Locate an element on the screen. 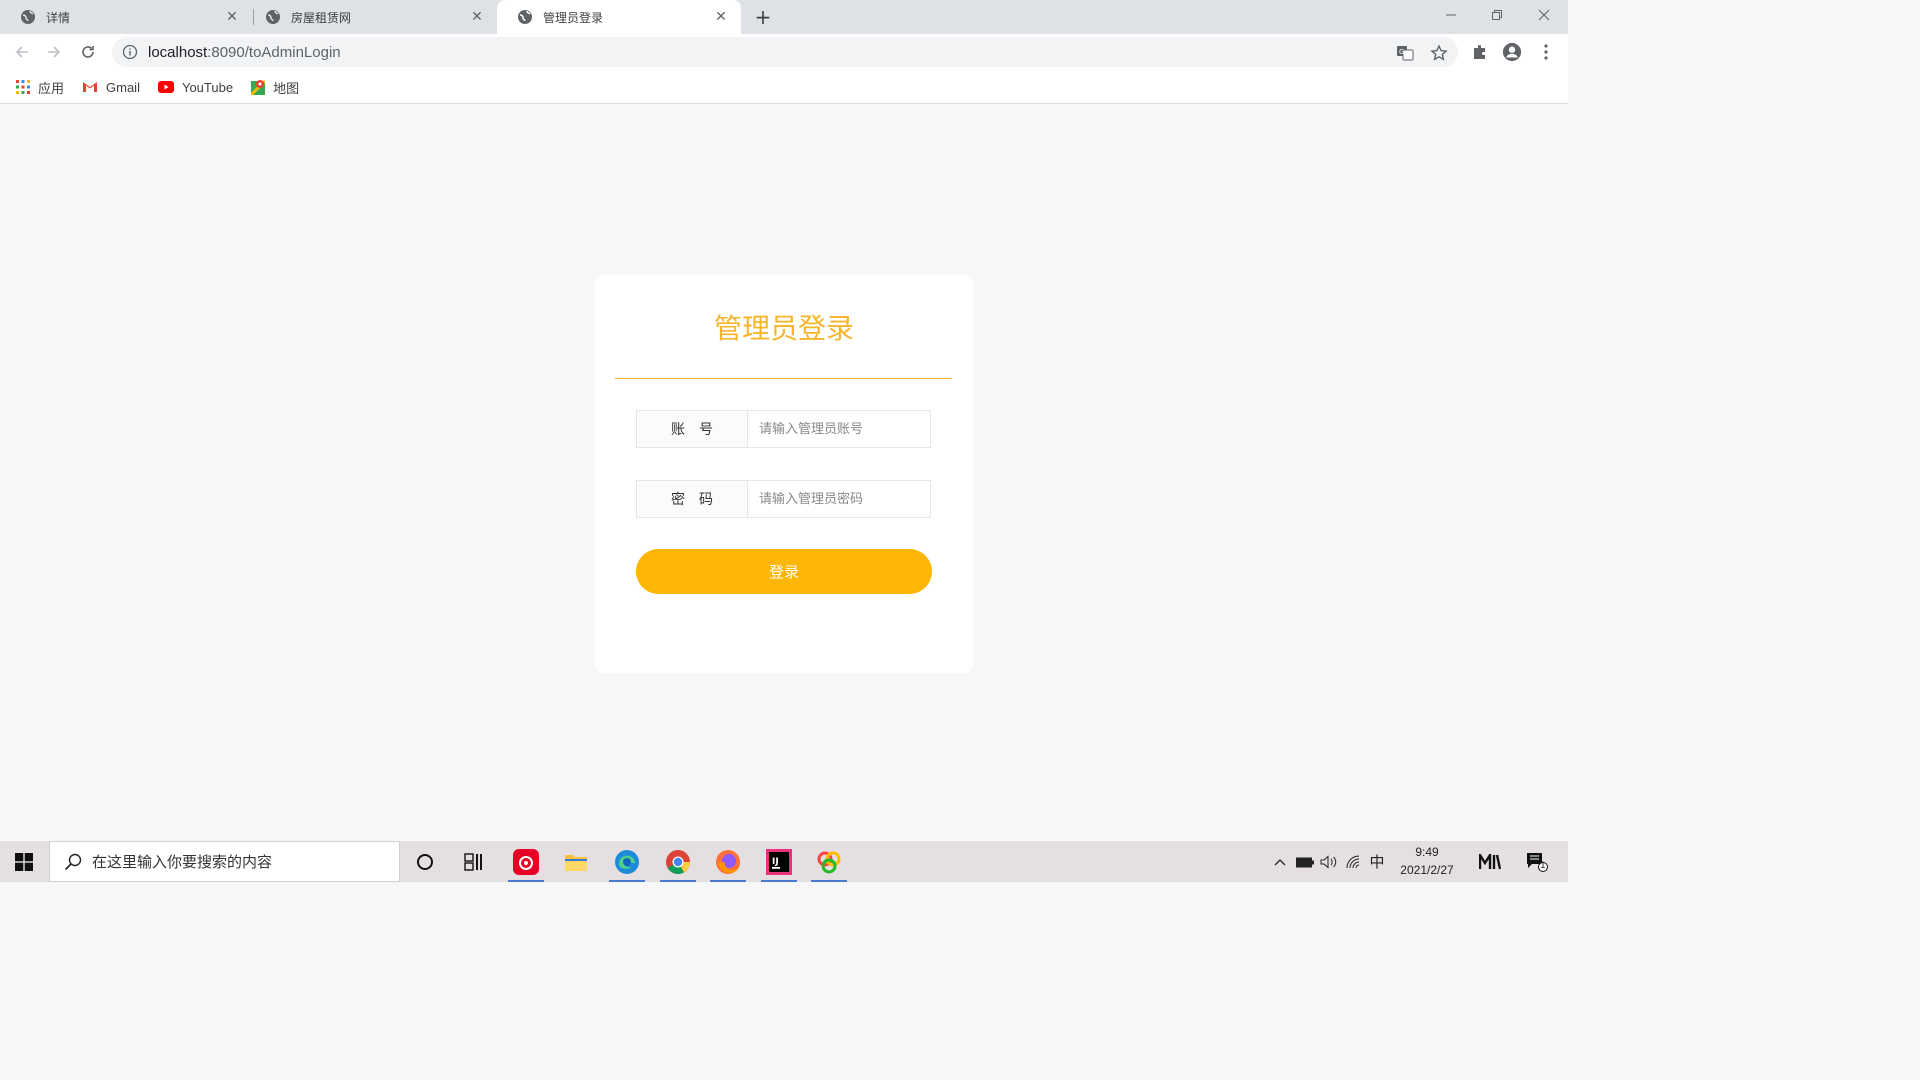 The height and width of the screenshot is (1080, 1920). url-text: localhost:8090/toAdminLogin is located at coordinates (244, 52).